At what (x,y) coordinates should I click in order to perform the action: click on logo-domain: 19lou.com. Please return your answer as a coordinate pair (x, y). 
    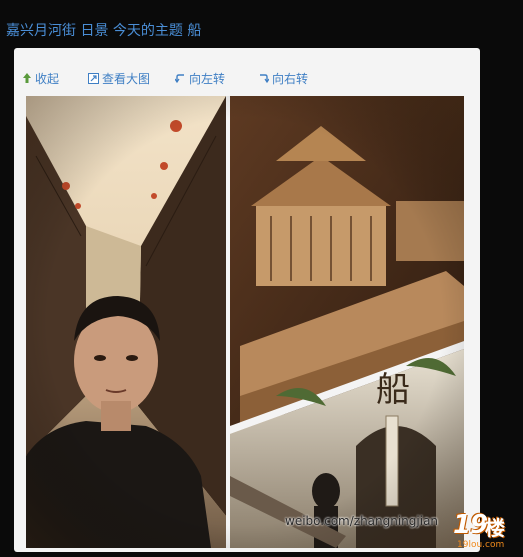
    Looking at the image, I should click on (481, 545).